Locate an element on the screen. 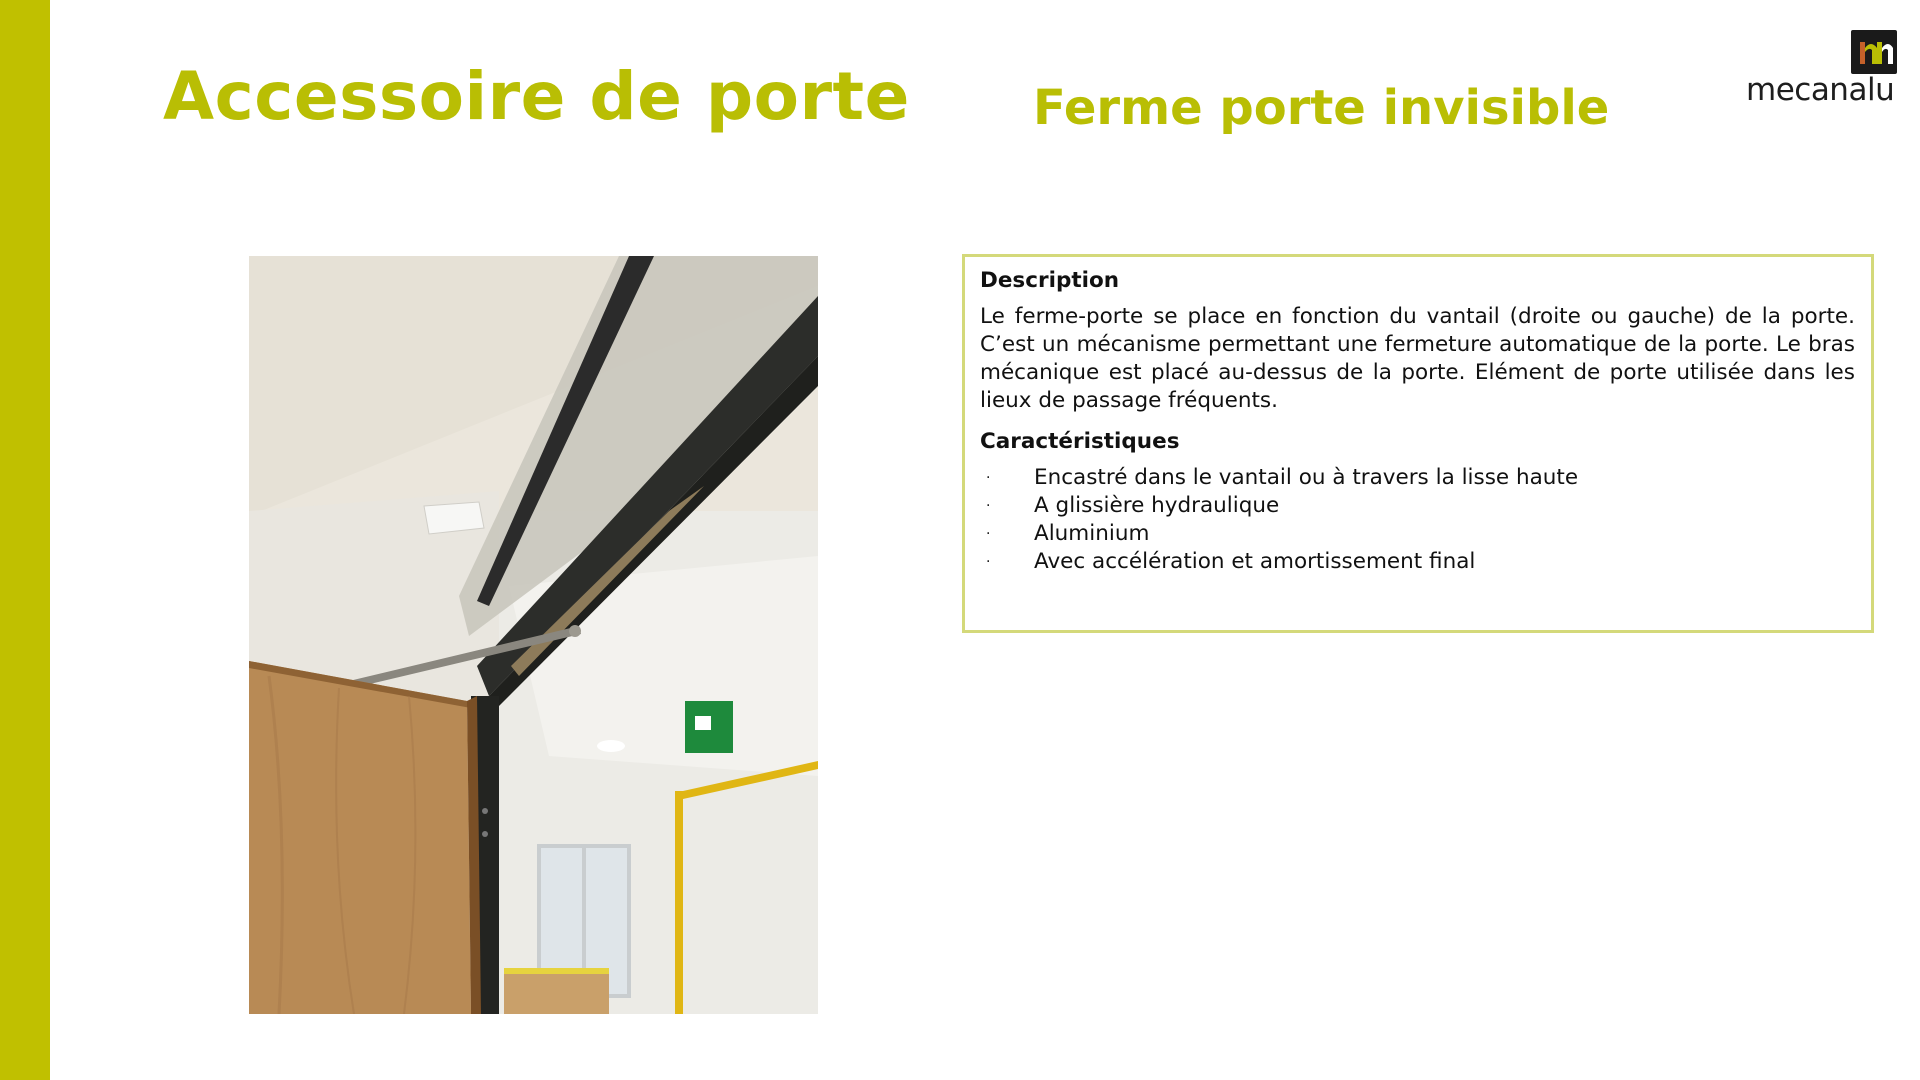 The height and width of the screenshot is (1080, 1920). feature-text: A glissière hydraulique is located at coordinates (1157, 505).